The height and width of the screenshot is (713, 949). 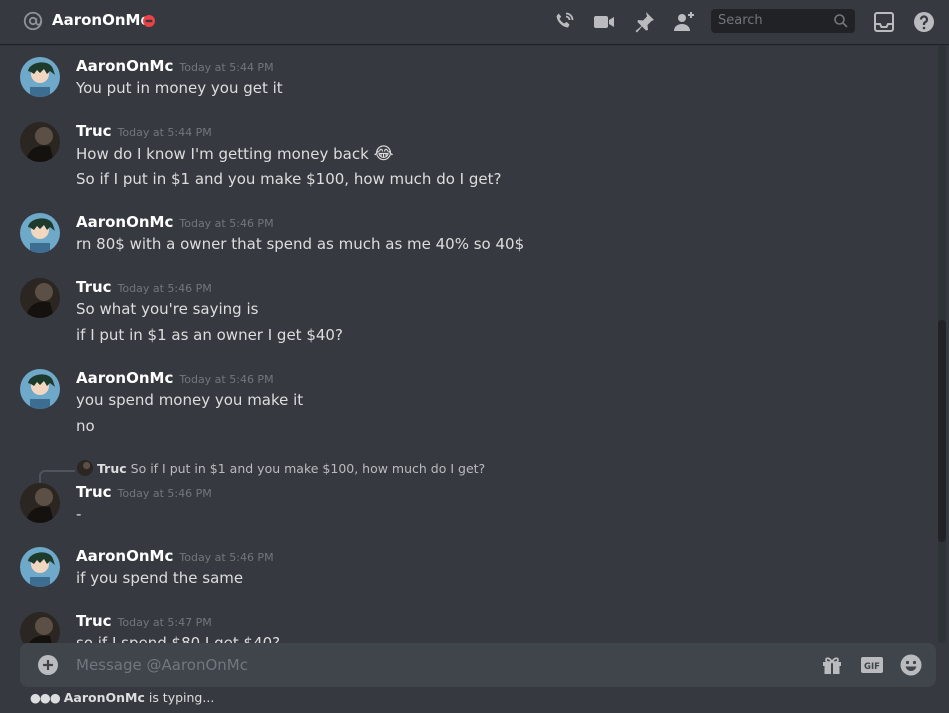 What do you see at coordinates (235, 154) in the screenshot?
I see `message-text: How do I know I'm getting money back 😂` at bounding box center [235, 154].